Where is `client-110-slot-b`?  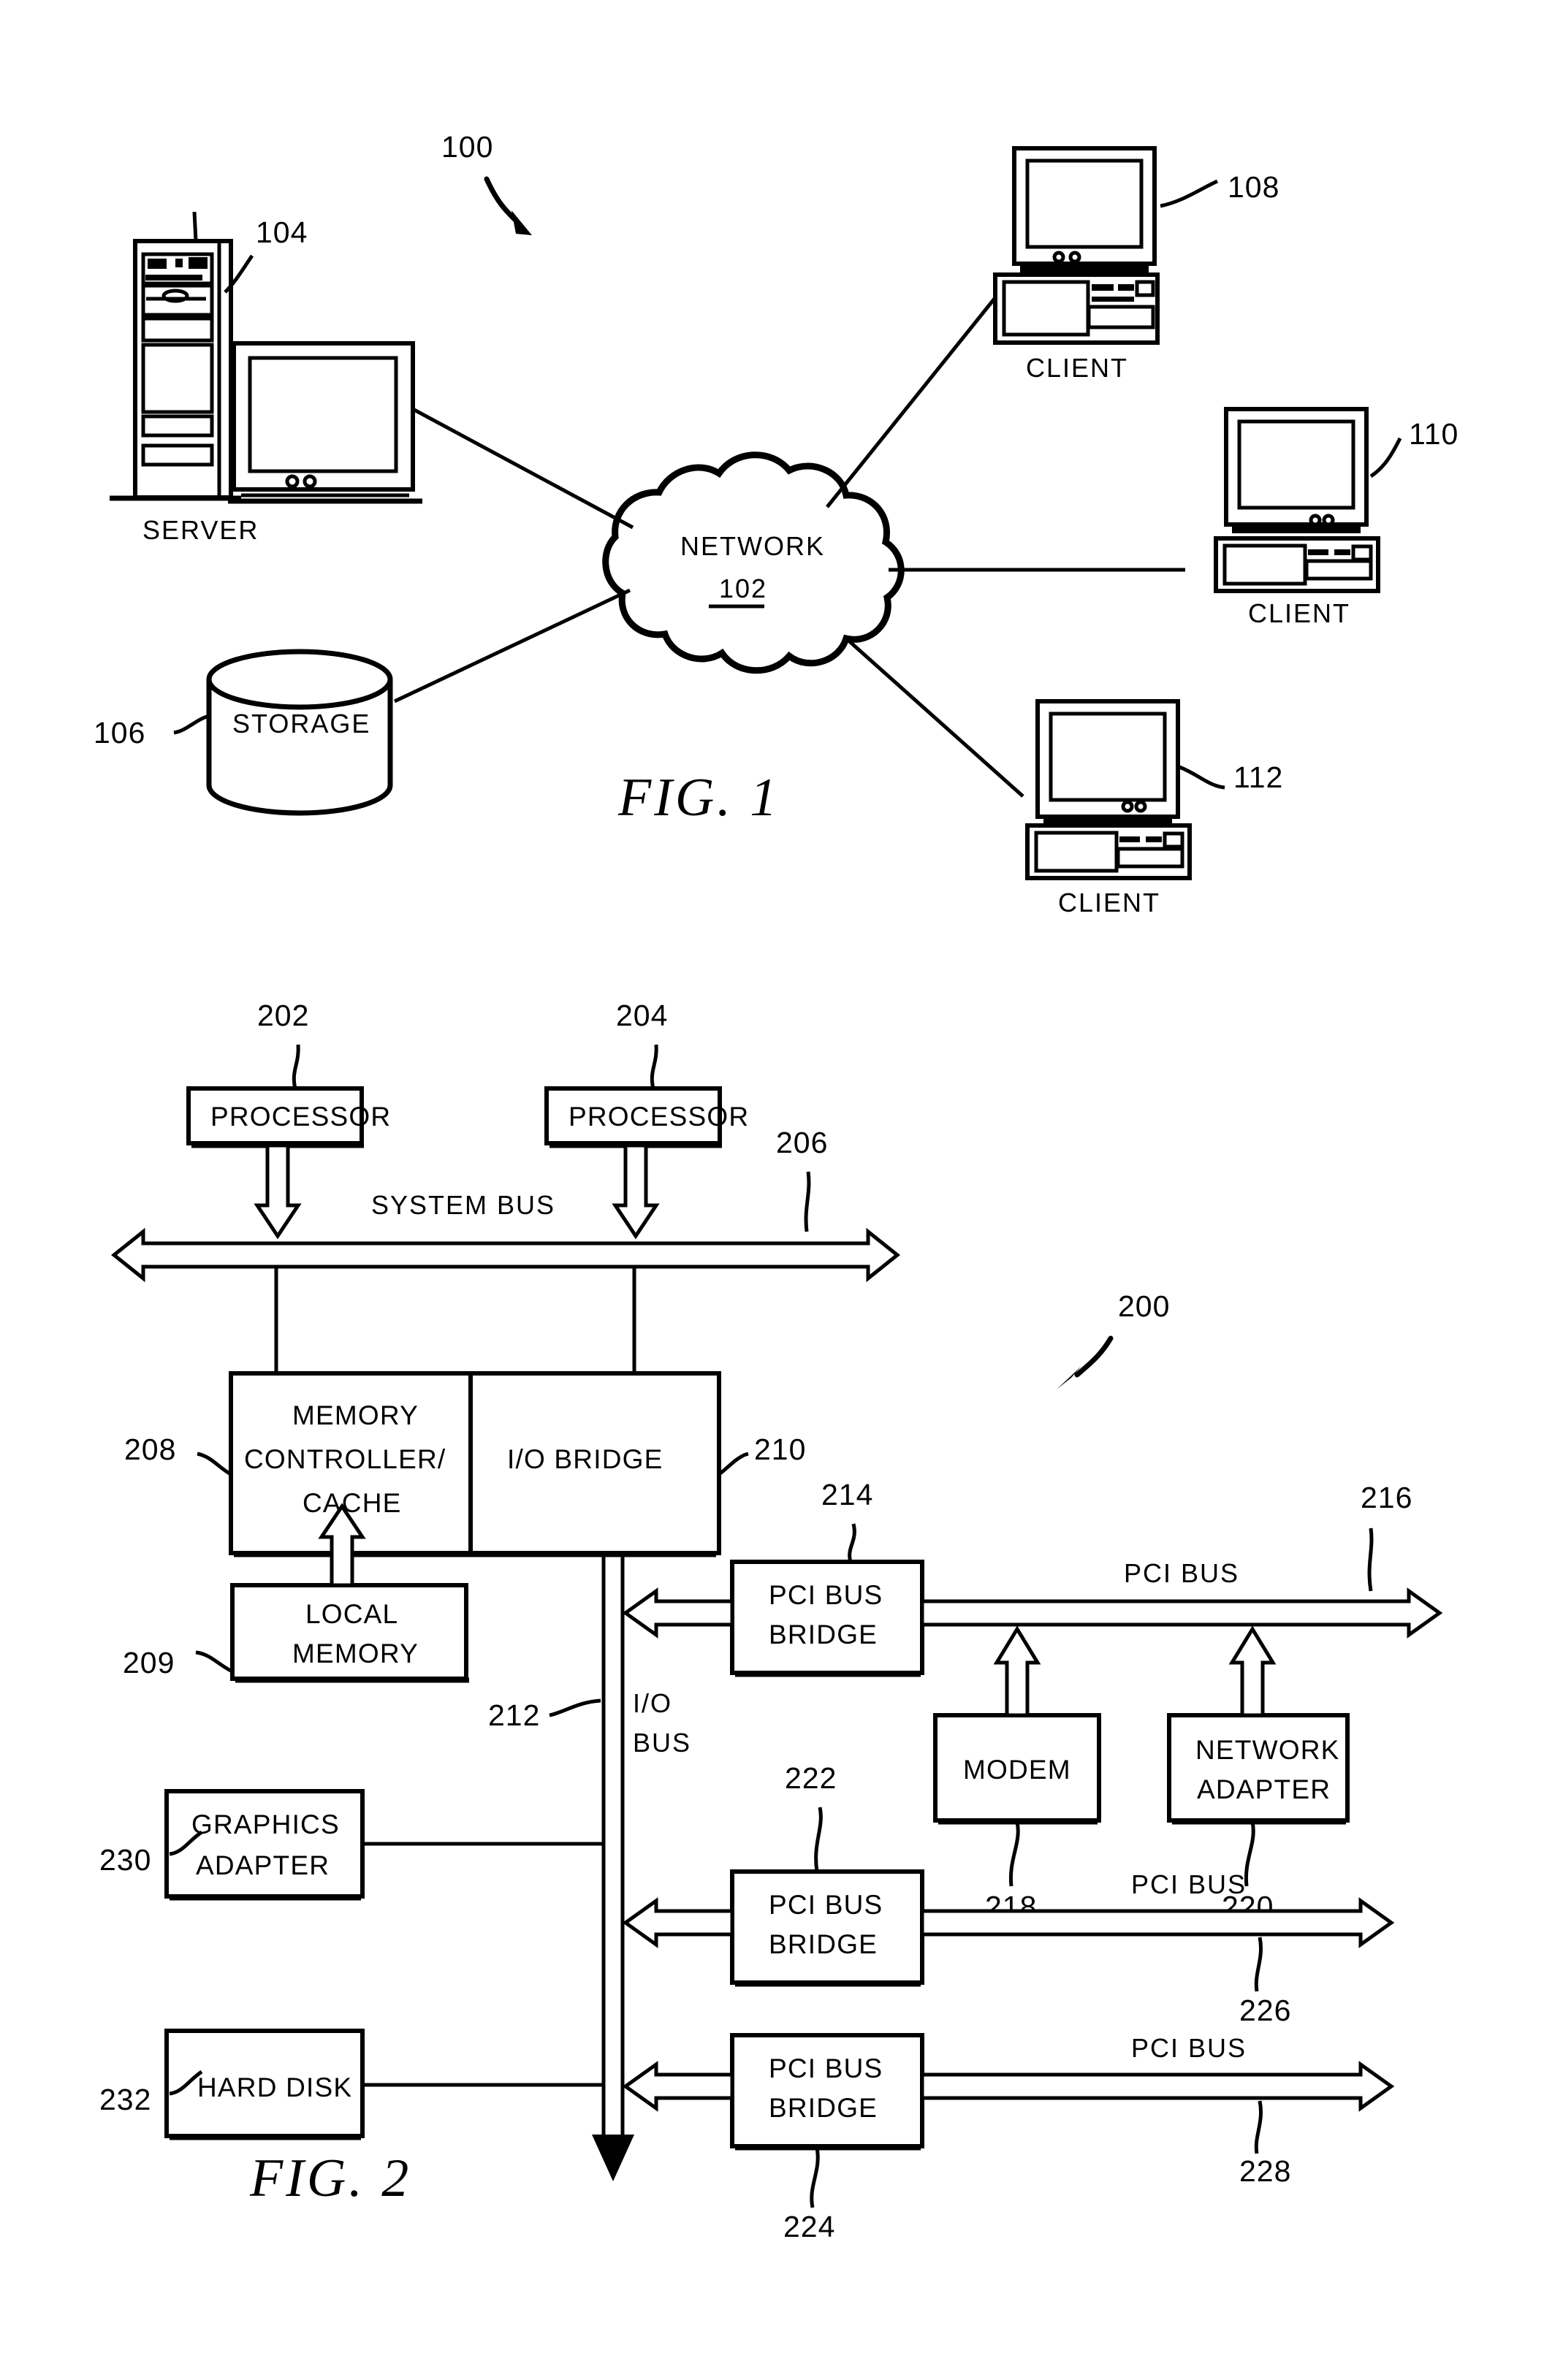 client-110-slot-b is located at coordinates (1342, 552).